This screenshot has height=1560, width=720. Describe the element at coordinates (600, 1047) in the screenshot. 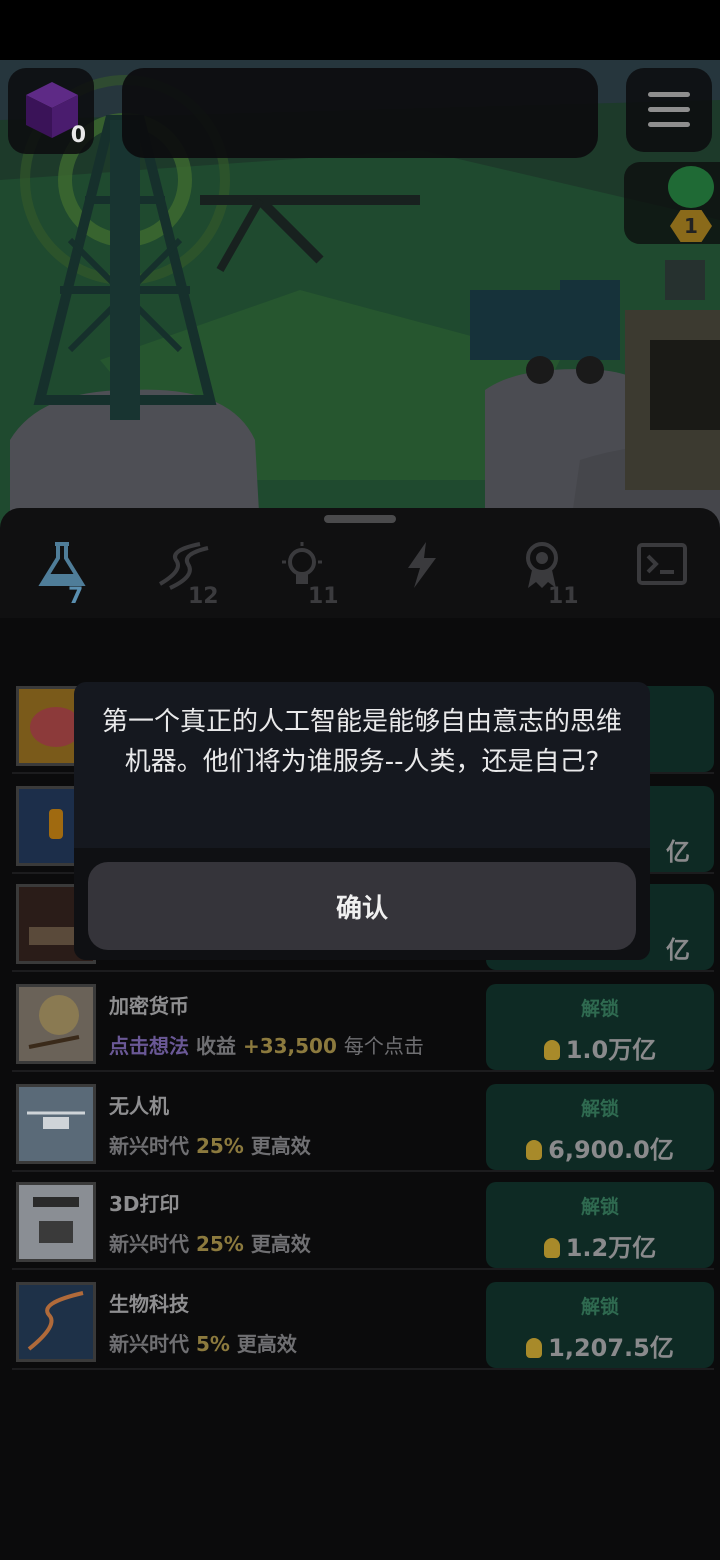

I see `cost-label: 1.0万亿` at that location.